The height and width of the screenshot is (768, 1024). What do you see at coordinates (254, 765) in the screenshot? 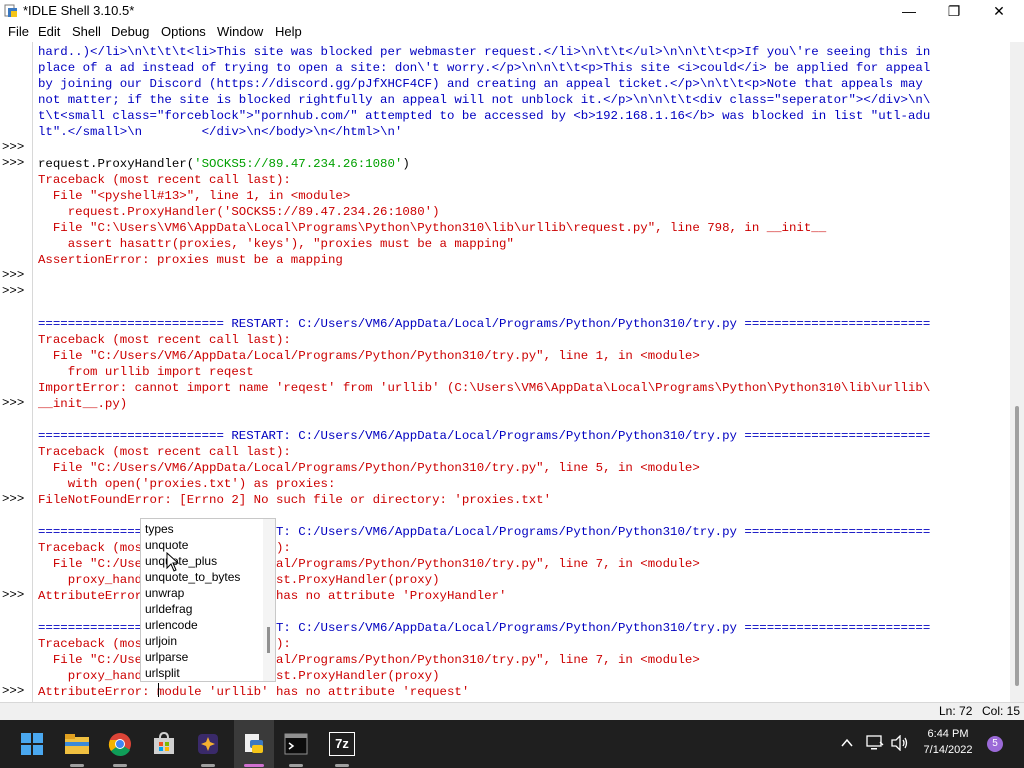
I see `active-indicator` at bounding box center [254, 765].